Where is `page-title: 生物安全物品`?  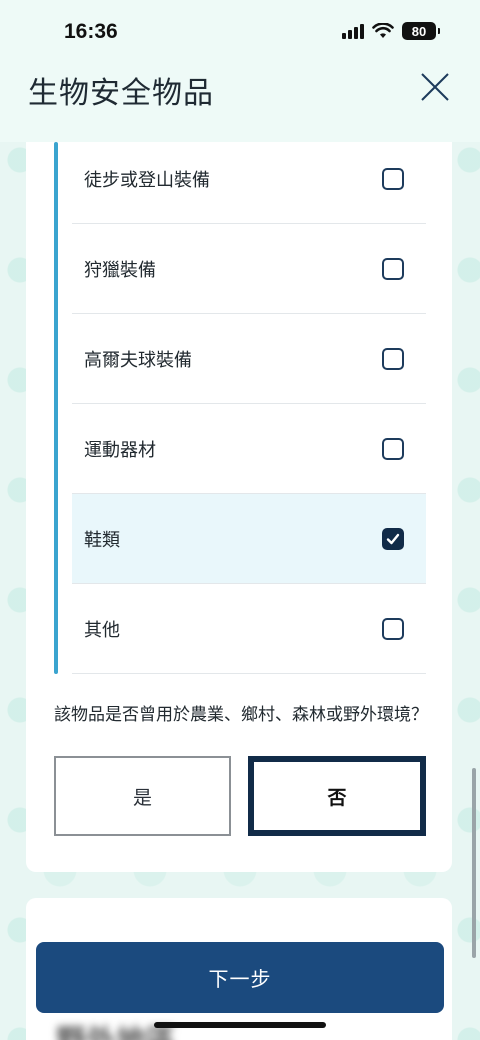
page-title: 生物安全物品 is located at coordinates (121, 93).